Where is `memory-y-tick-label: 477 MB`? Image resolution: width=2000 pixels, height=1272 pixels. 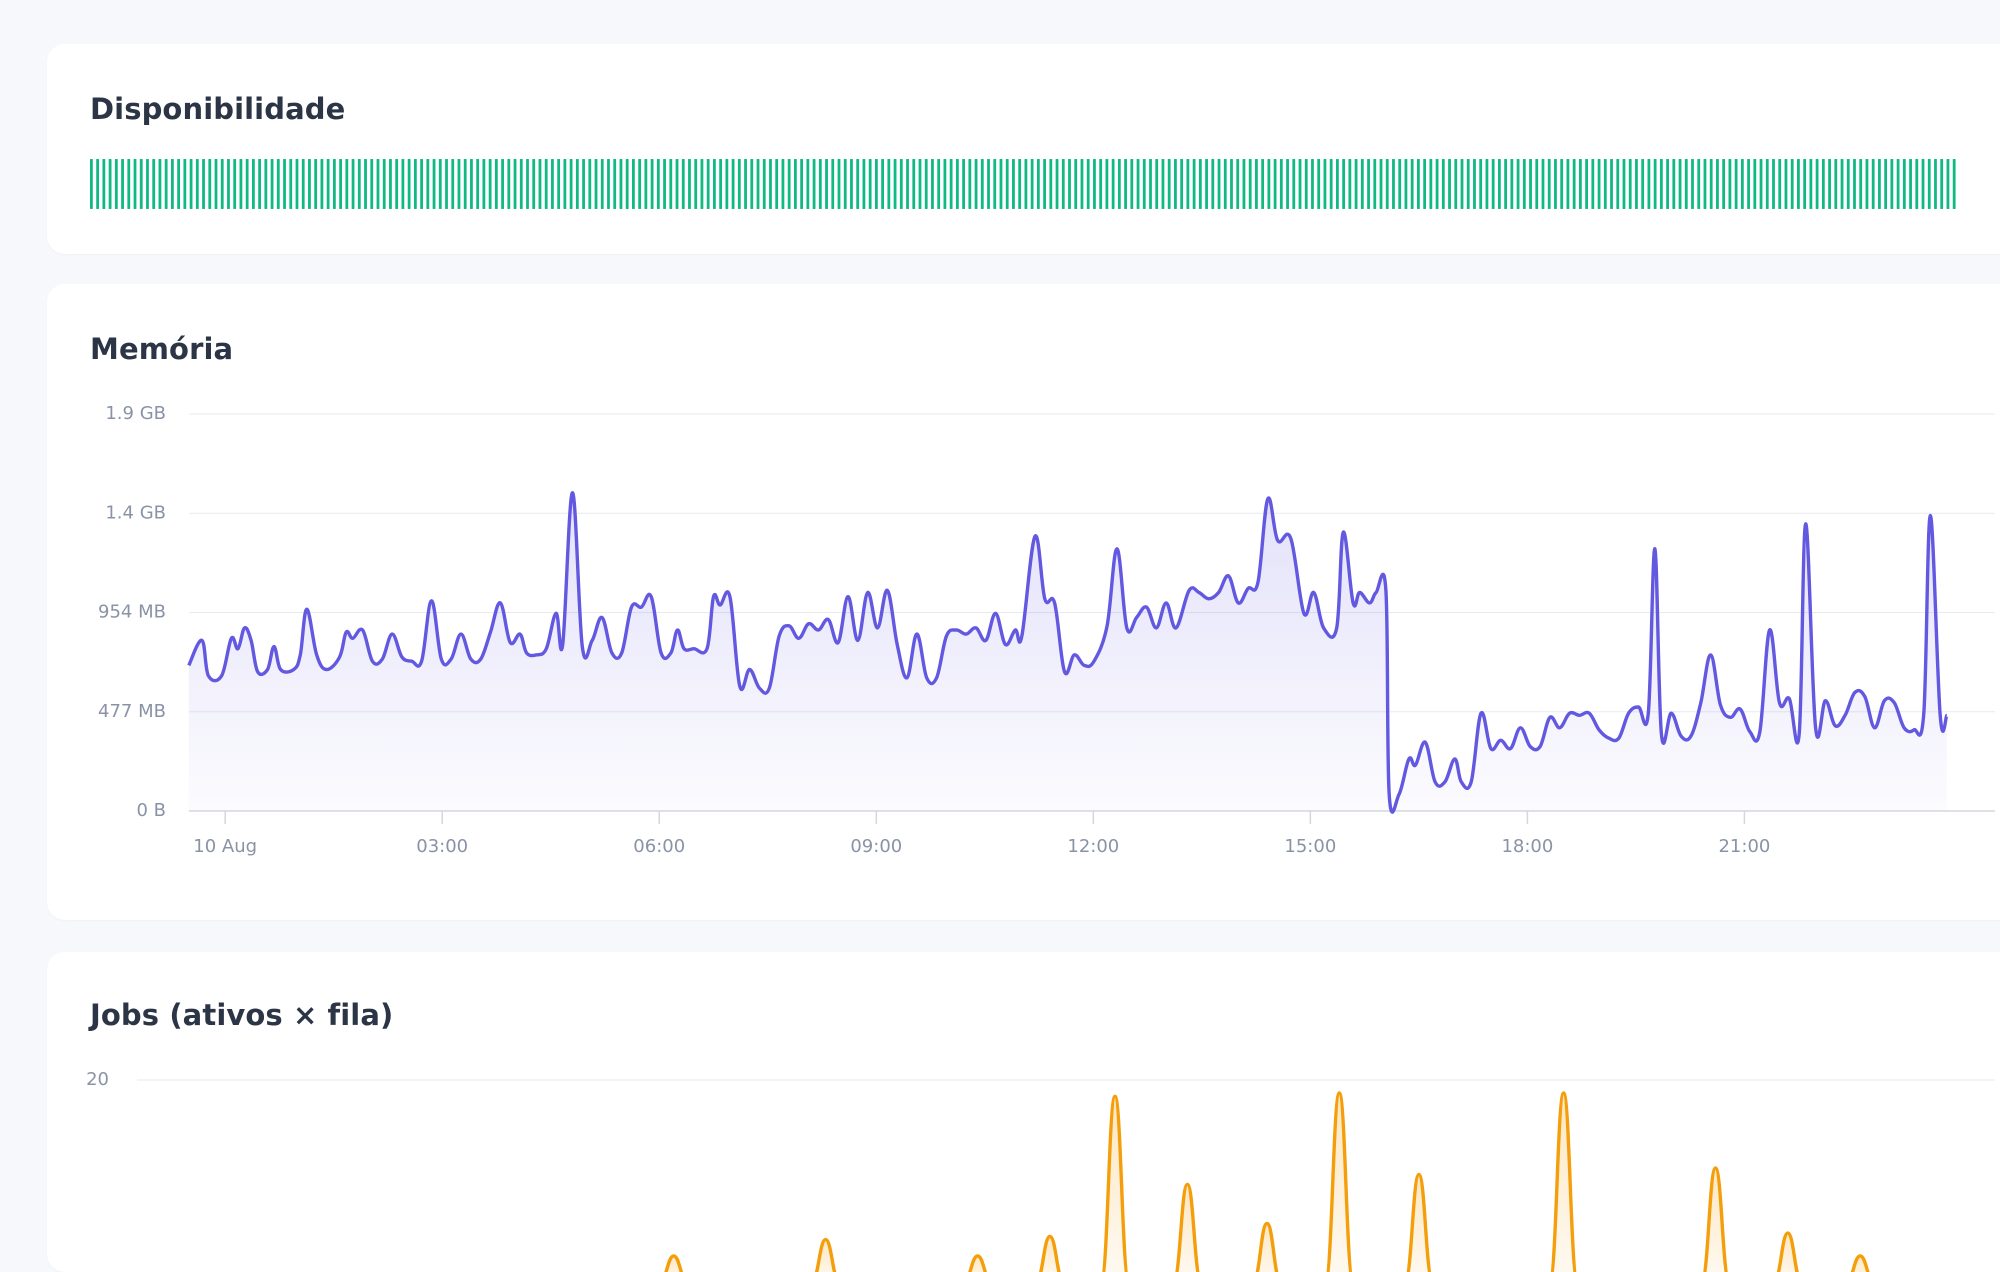
memory-y-tick-label: 477 MB is located at coordinates (132, 711).